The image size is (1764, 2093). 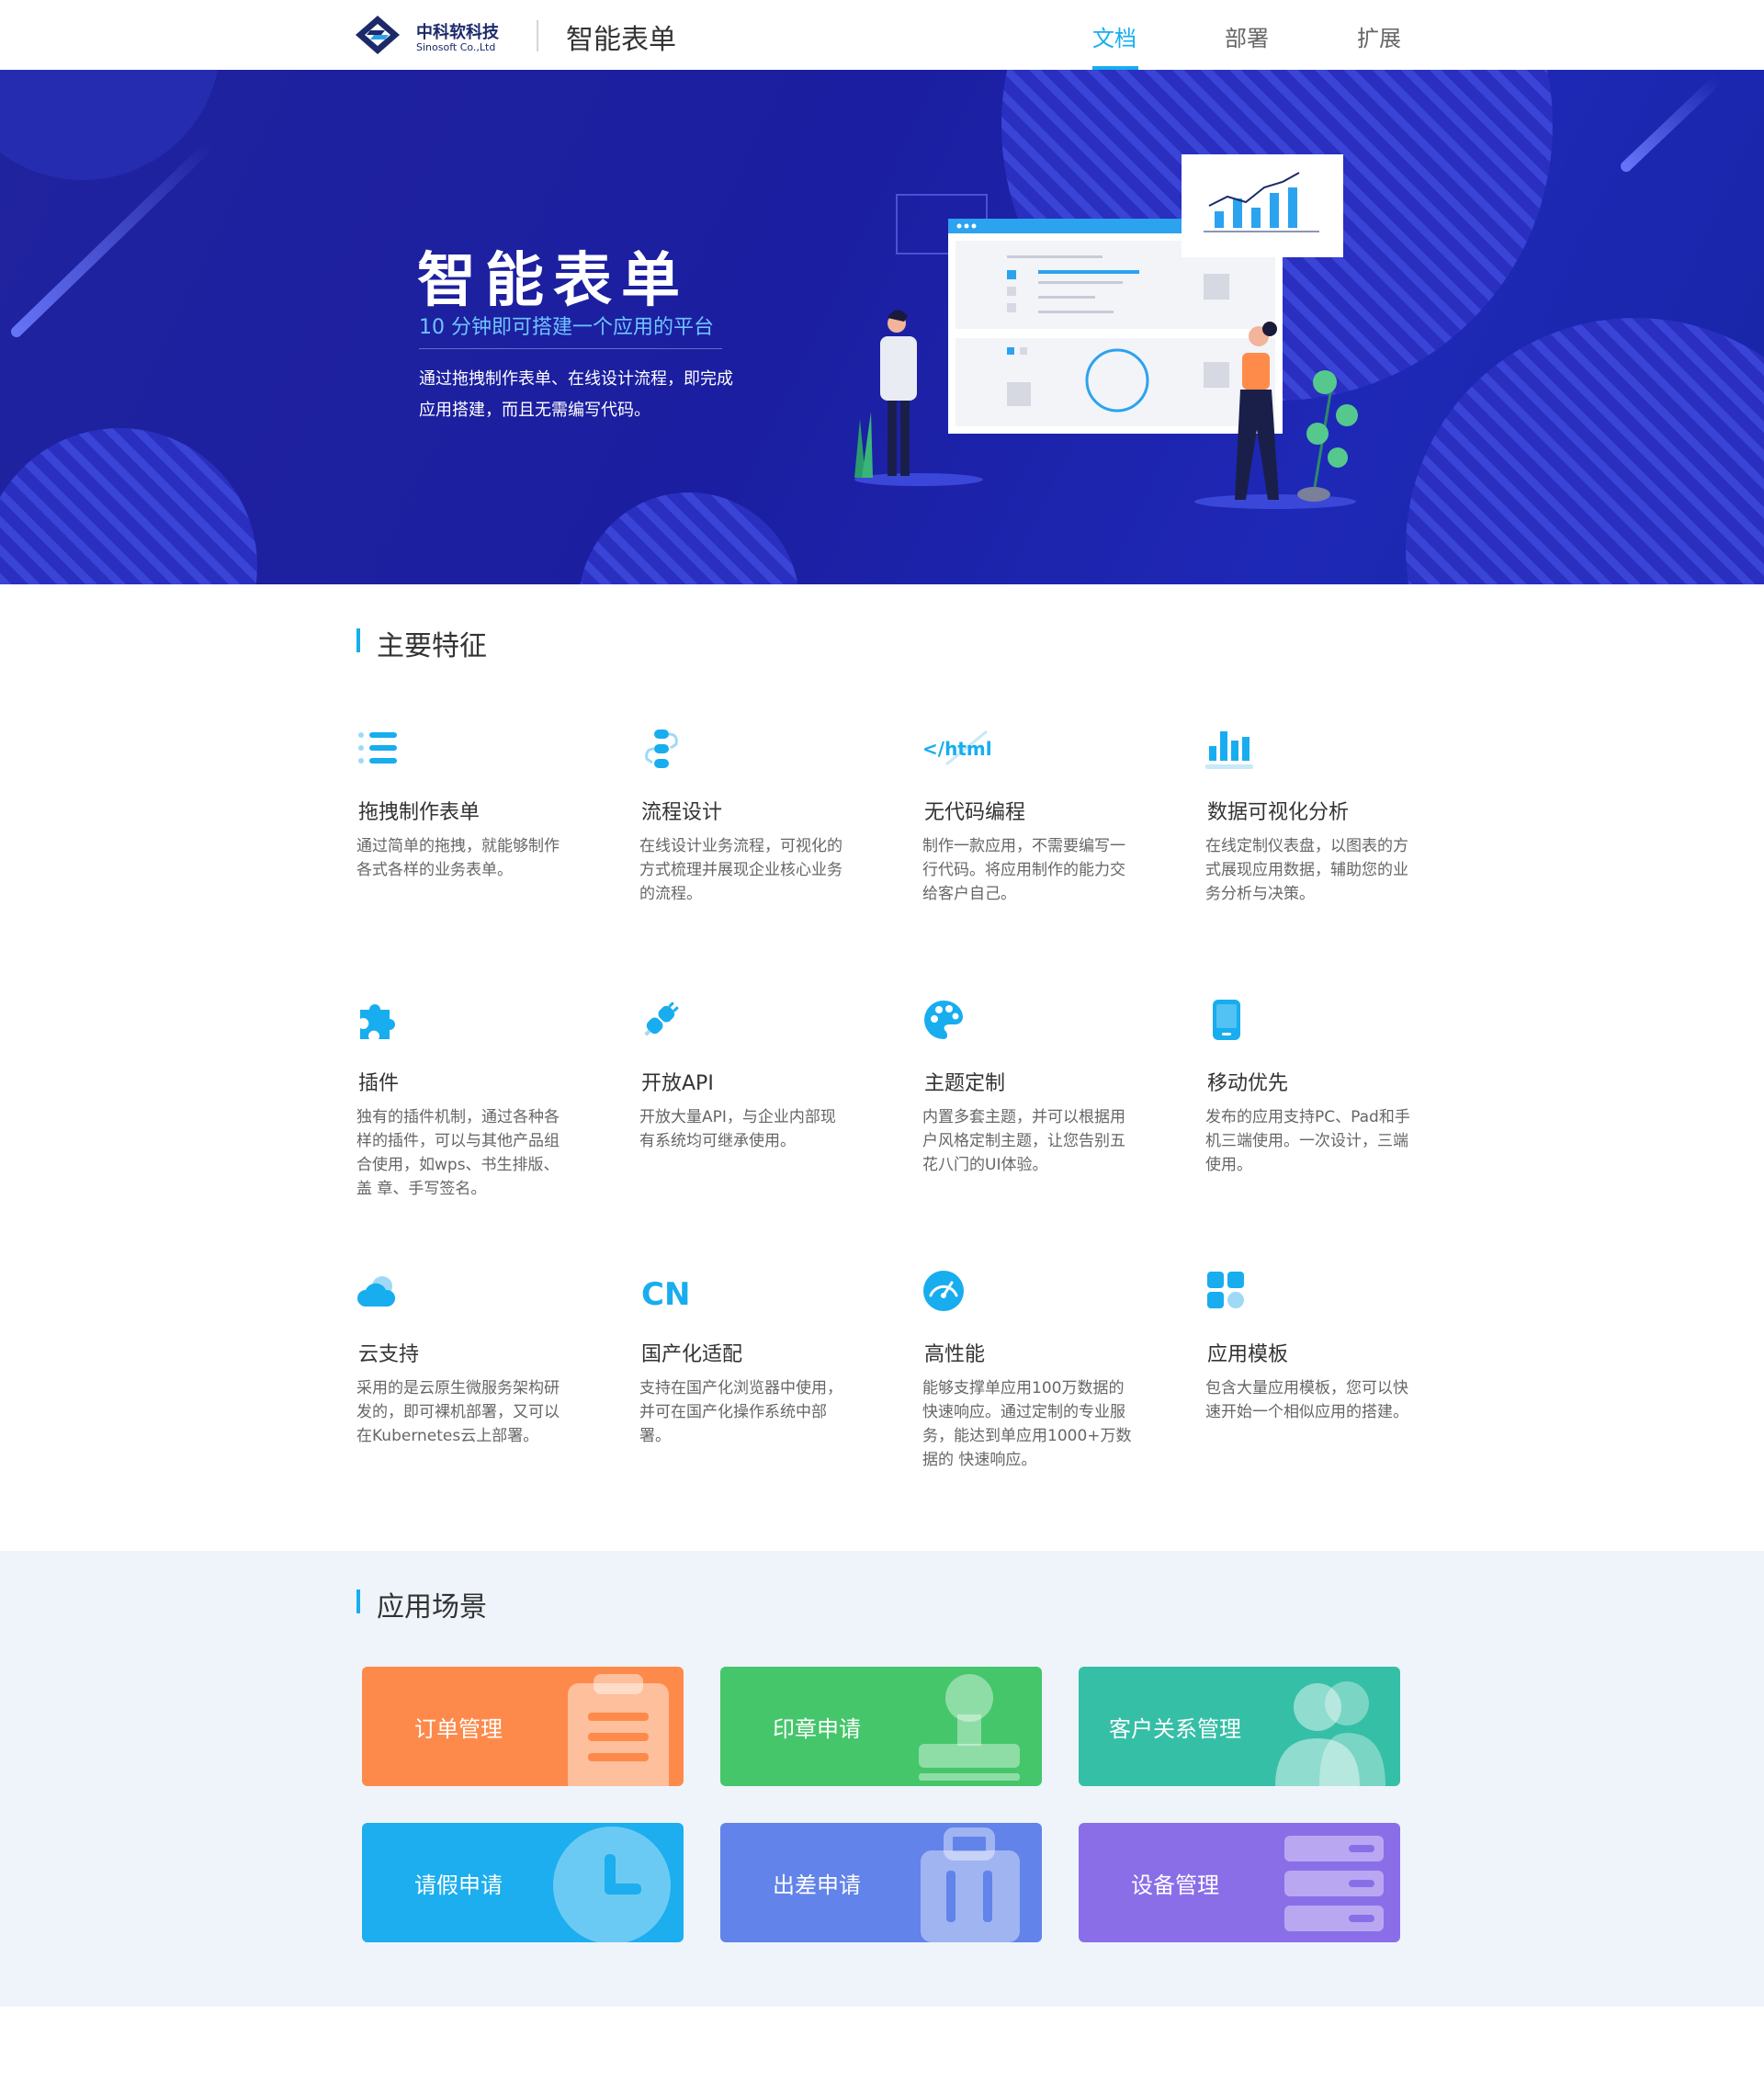 I want to click on server-icon, so click(x=1334, y=1884).